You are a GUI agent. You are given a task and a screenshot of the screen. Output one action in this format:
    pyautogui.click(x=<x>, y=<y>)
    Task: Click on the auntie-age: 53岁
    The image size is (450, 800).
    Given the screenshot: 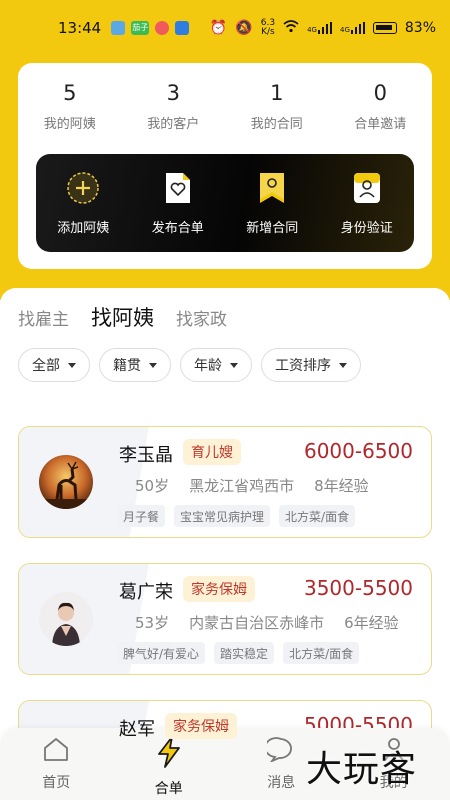 What is the action you would take?
    pyautogui.click(x=152, y=623)
    